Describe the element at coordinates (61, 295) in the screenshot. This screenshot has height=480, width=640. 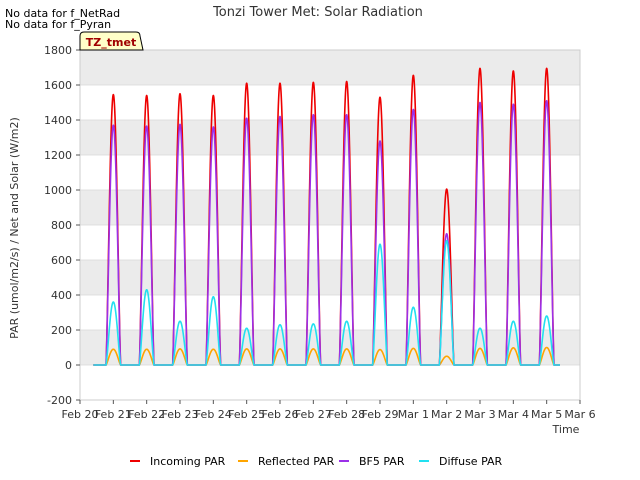
I see `y-tick-label: 400` at that location.